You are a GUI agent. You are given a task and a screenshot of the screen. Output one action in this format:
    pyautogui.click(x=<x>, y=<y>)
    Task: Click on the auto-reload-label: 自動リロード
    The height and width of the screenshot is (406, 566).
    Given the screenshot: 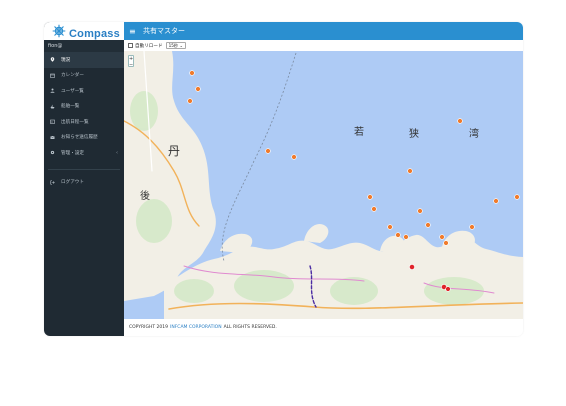 What is the action you would take?
    pyautogui.click(x=149, y=46)
    